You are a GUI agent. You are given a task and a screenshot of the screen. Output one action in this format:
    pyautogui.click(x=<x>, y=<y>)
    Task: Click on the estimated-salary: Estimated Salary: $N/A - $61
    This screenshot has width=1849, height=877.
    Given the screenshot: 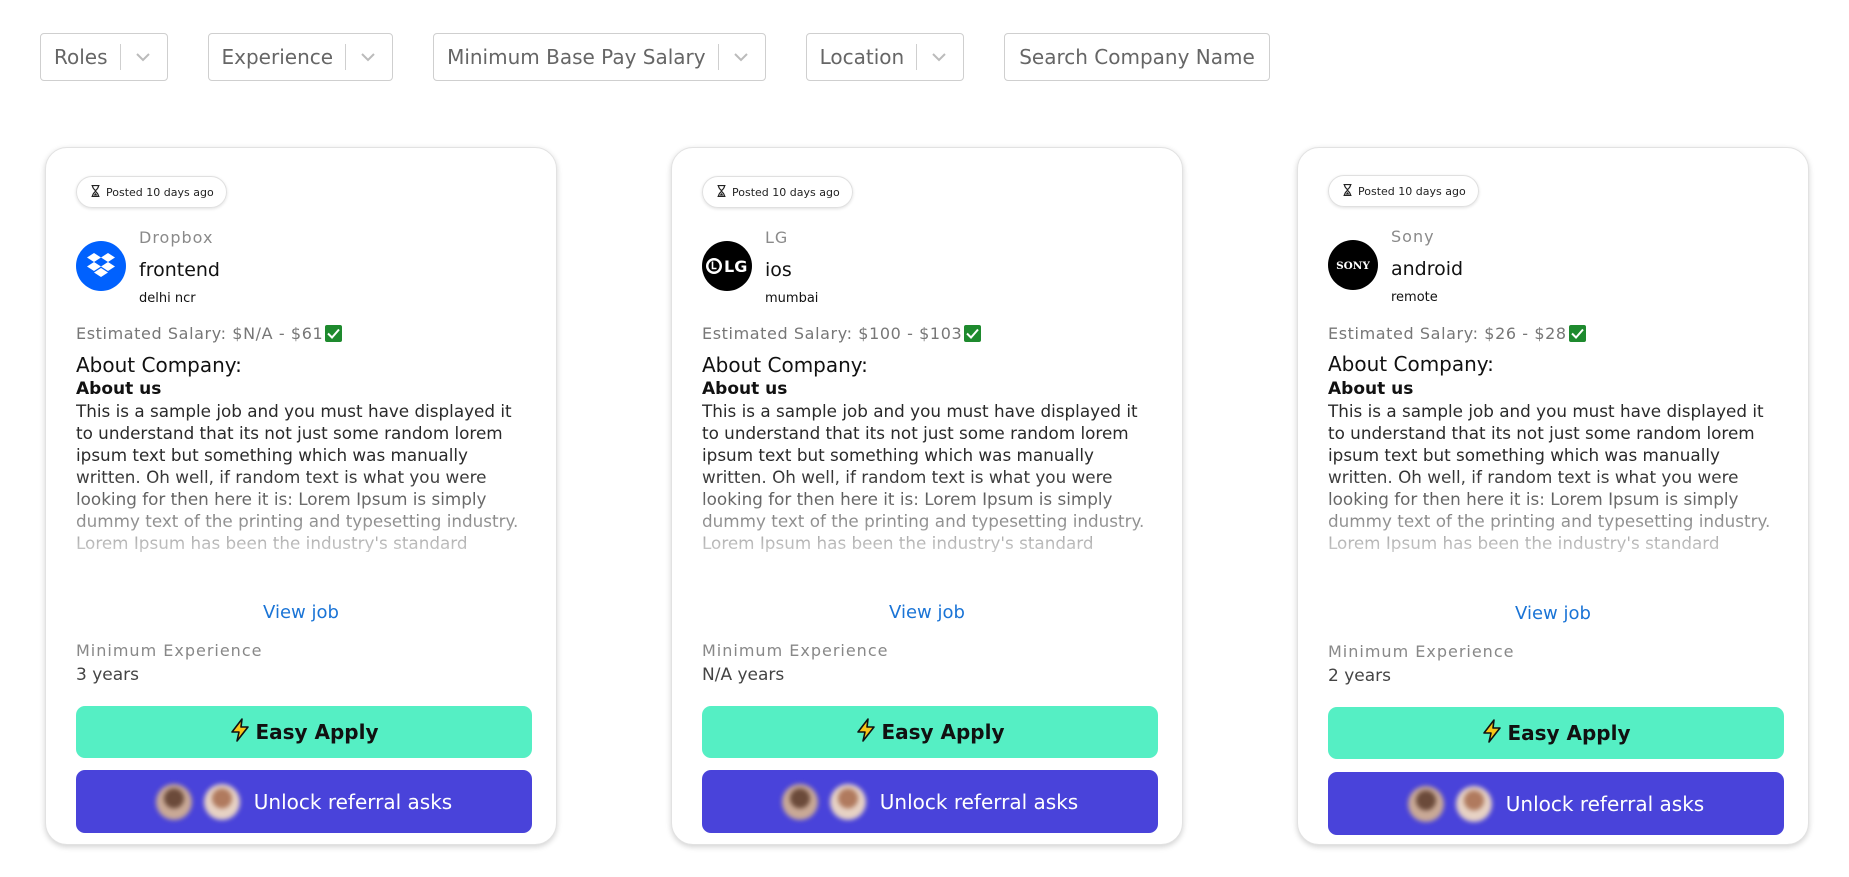 What is the action you would take?
    pyautogui.click(x=209, y=333)
    